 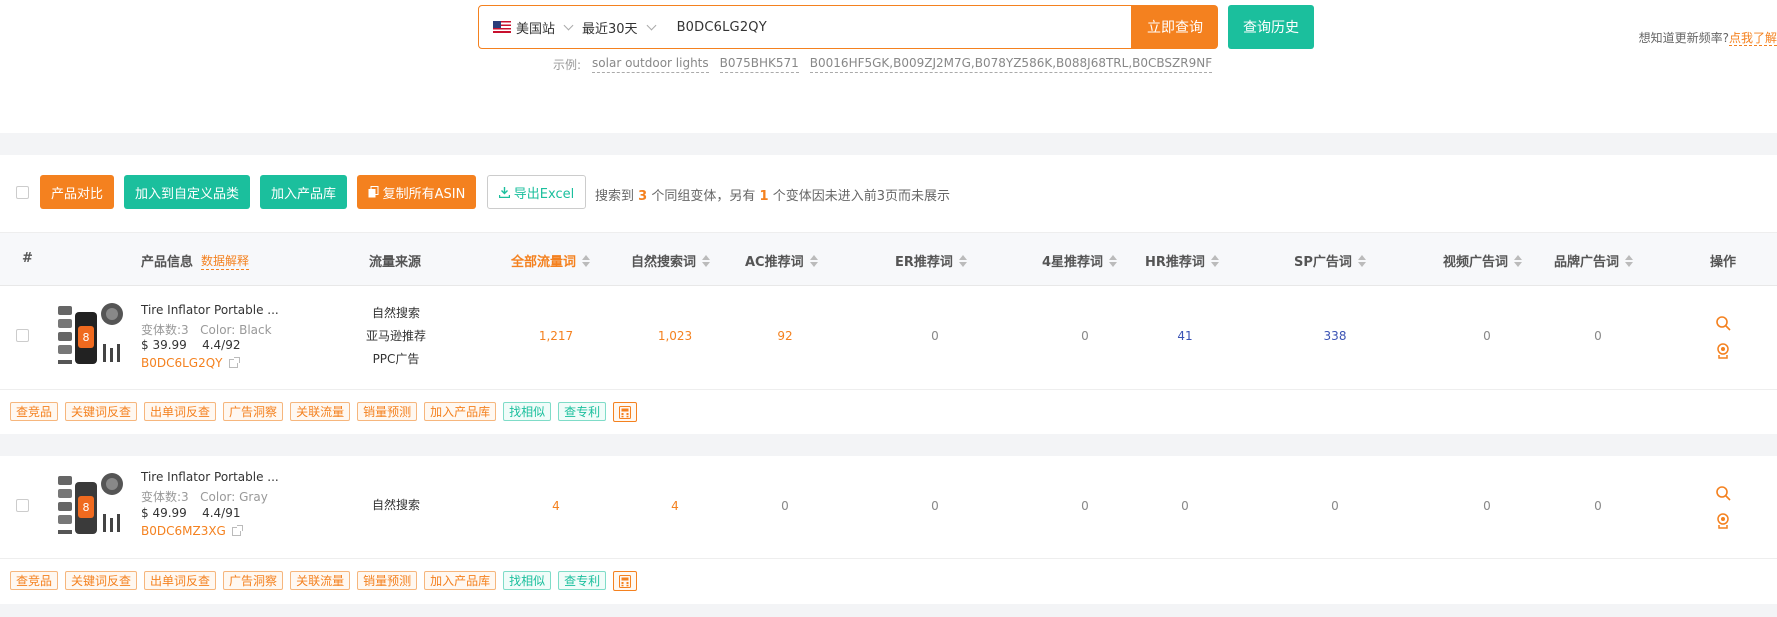 I want to click on col-video-ad-label: 视频广告词, so click(x=1476, y=262).